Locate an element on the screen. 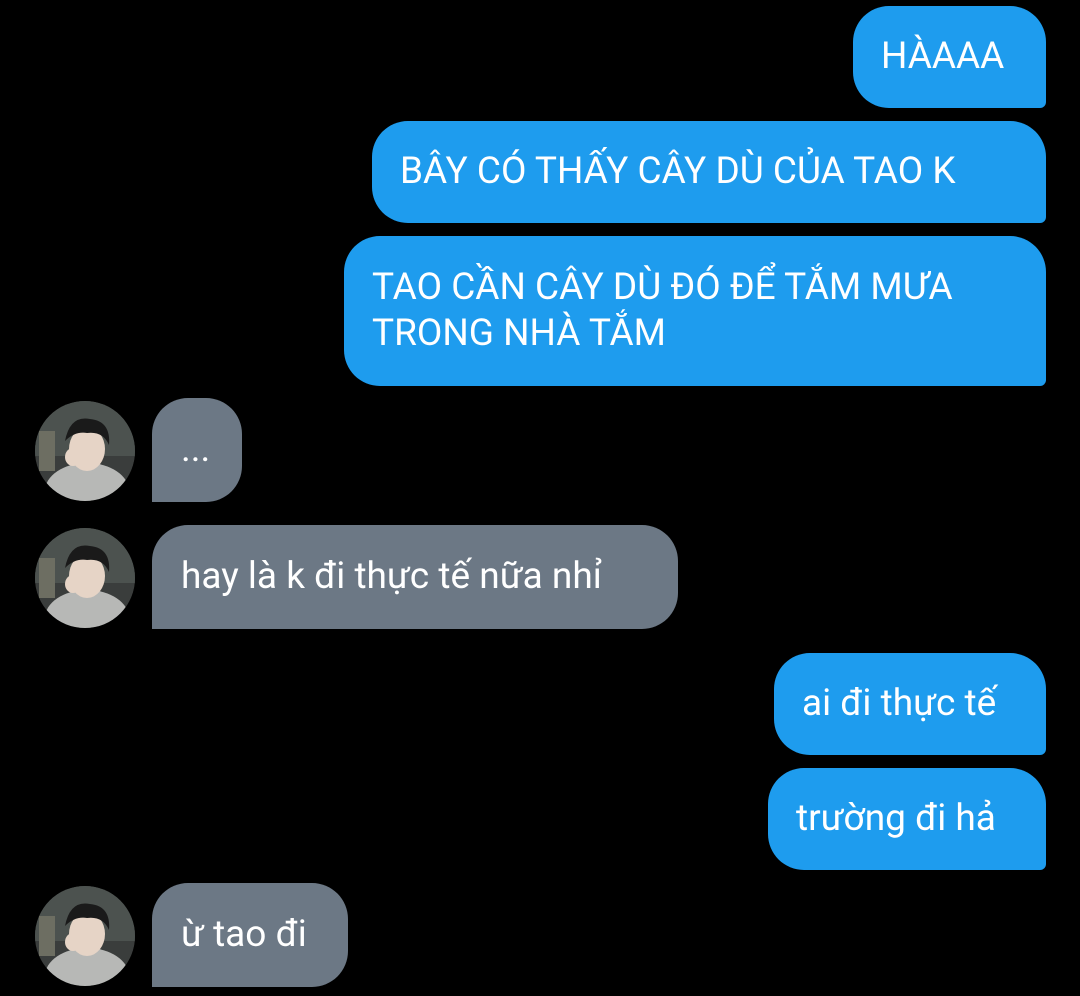 The width and height of the screenshot is (1080, 996). outgoing-message-bubble: trường đi hả is located at coordinates (907, 819).